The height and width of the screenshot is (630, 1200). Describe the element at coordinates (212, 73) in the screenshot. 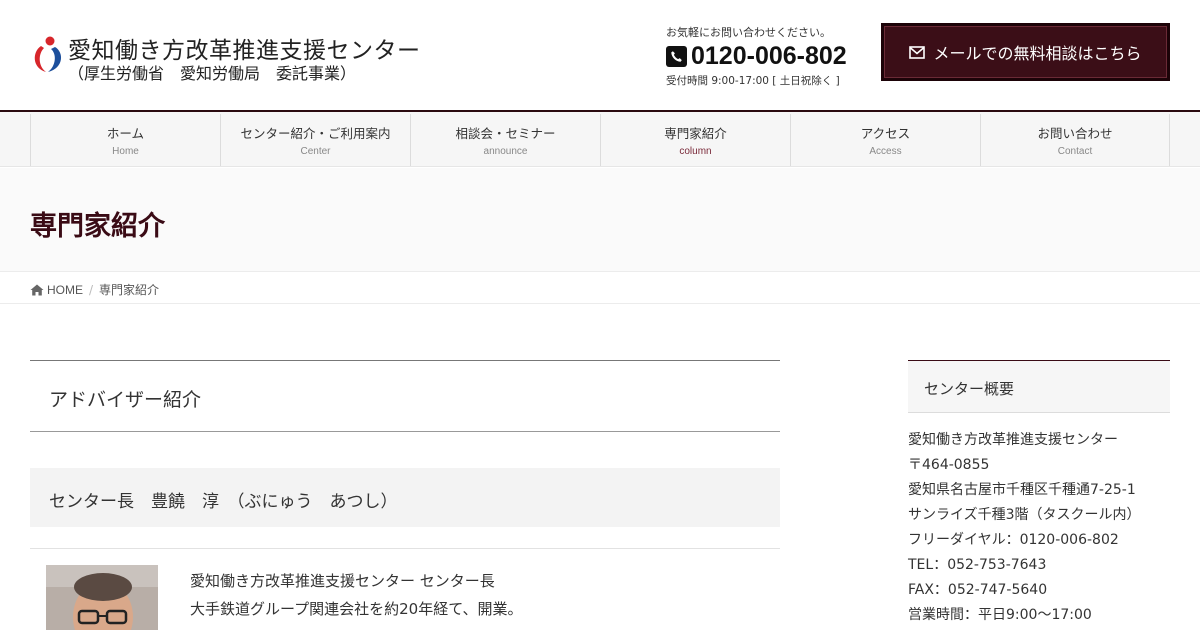

I see `site-subtitle: （厚生労働省 愛知労働局 委託事業）` at that location.